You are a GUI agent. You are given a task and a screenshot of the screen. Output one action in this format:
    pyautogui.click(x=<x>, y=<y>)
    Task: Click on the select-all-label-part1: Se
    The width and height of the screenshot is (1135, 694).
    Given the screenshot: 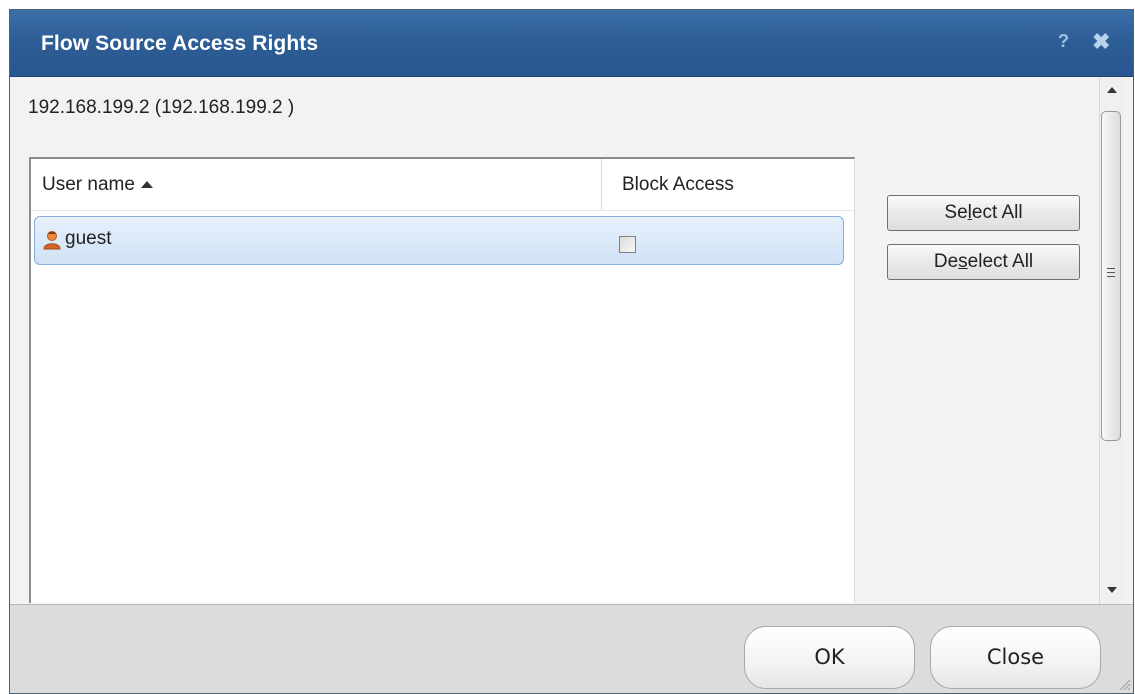 What is the action you would take?
    pyautogui.click(x=956, y=212)
    